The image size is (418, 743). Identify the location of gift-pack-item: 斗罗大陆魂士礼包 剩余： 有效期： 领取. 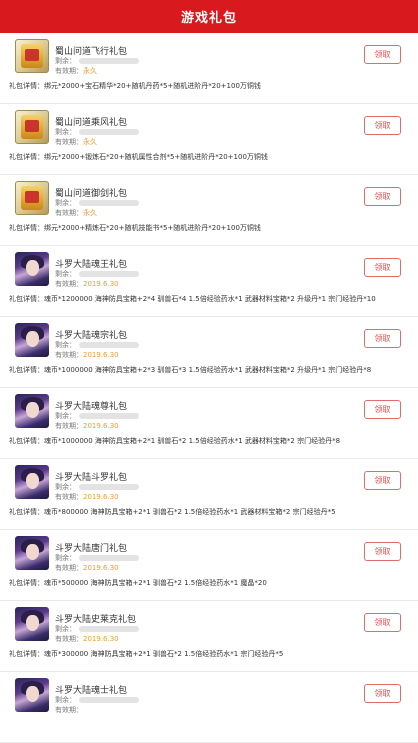
(209, 707).